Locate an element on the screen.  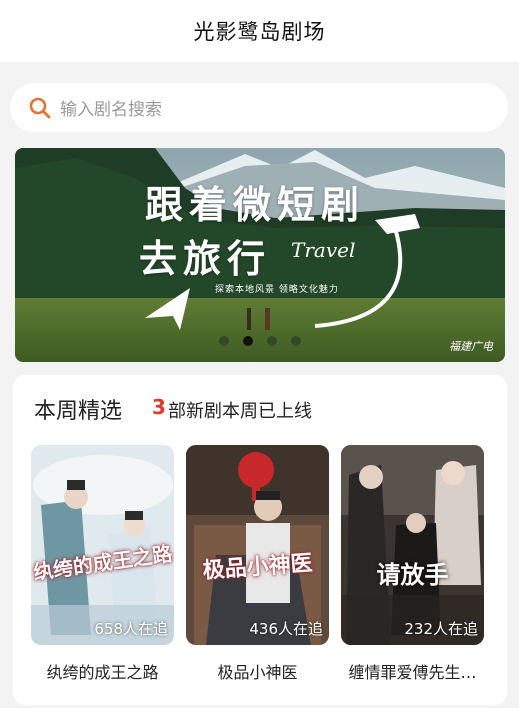
drama-poster: 纨绔的成王之路 658人在追 is located at coordinates (102, 545).